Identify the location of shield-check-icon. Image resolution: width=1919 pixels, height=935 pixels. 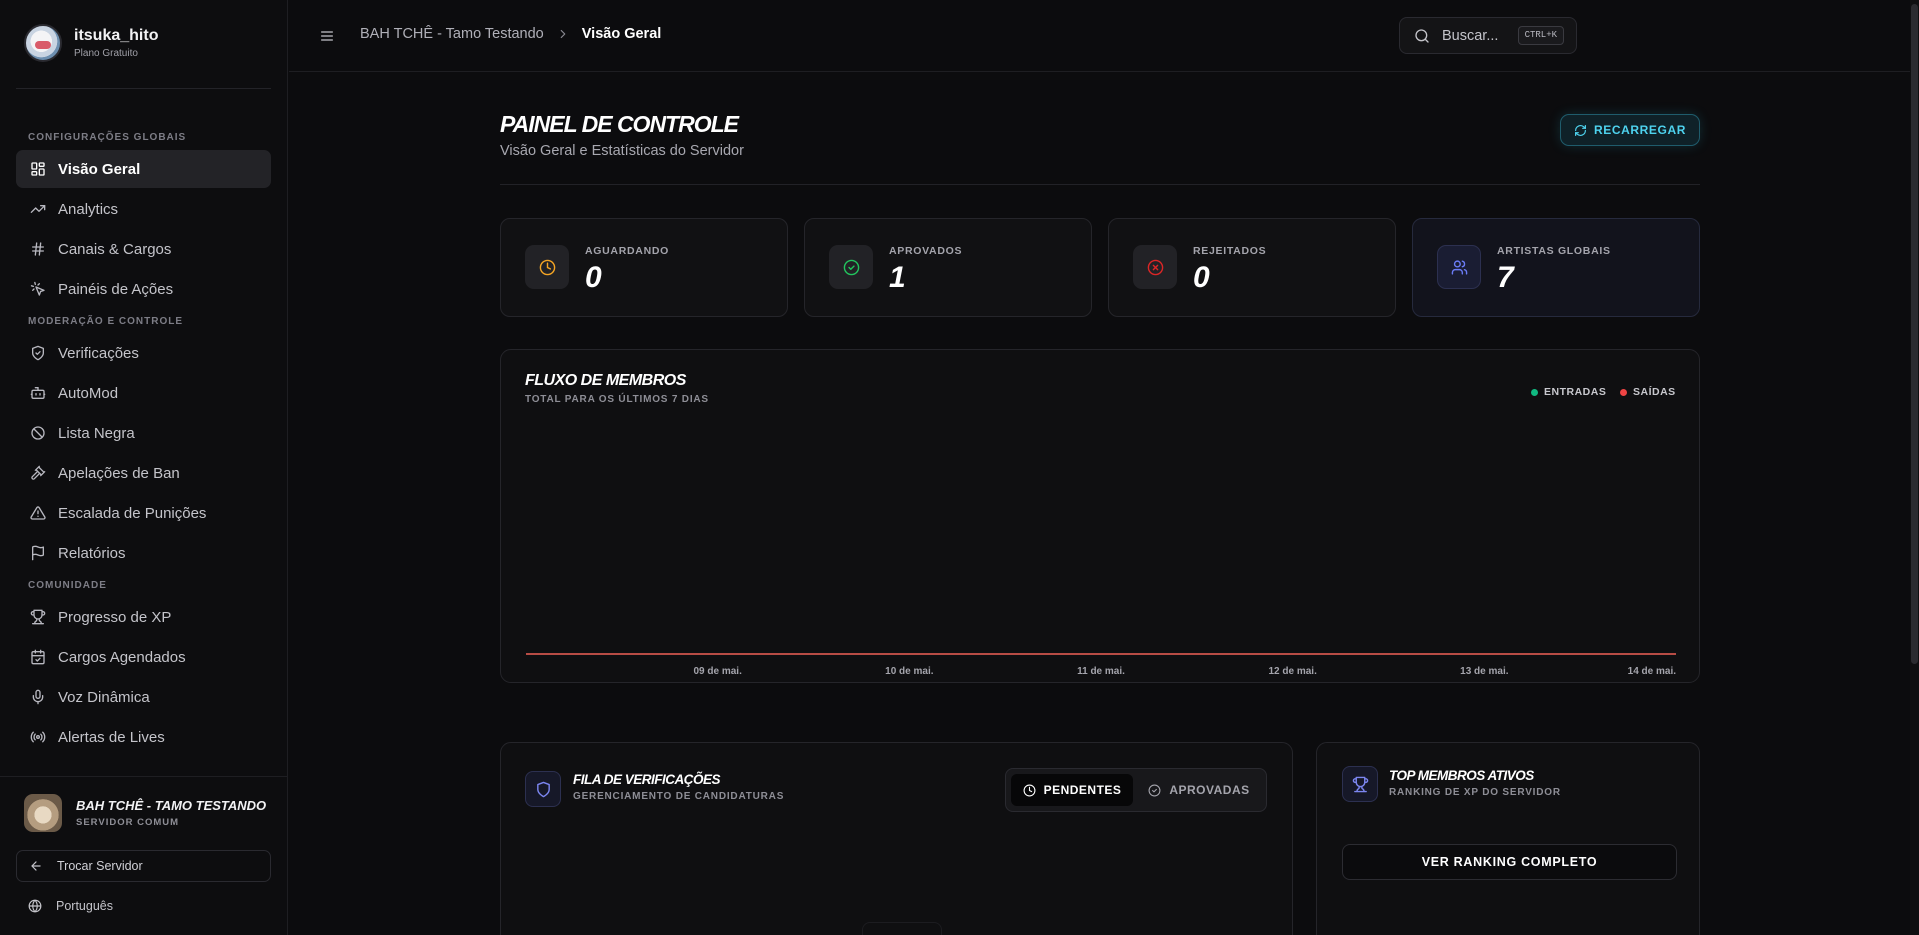
(38, 353).